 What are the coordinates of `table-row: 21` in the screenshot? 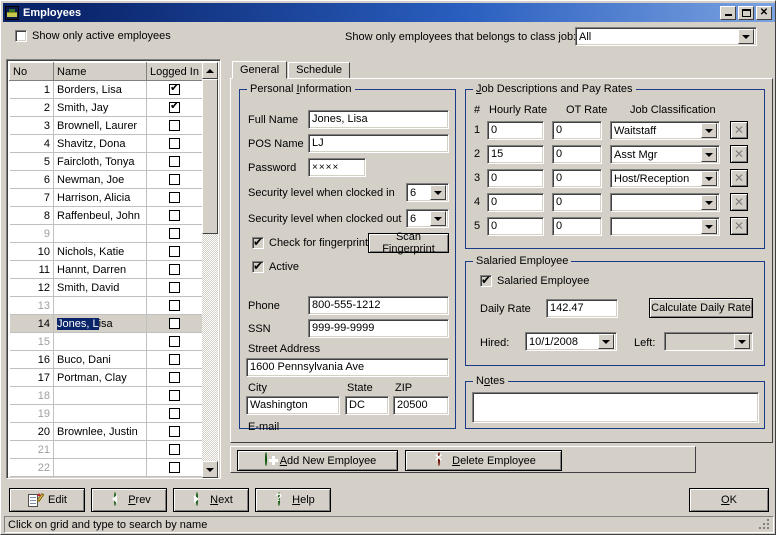 It's located at (106, 449).